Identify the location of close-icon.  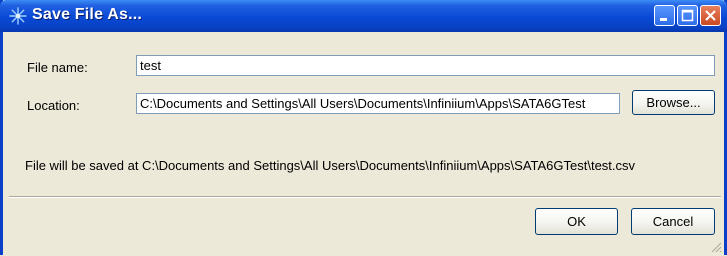
(710, 15).